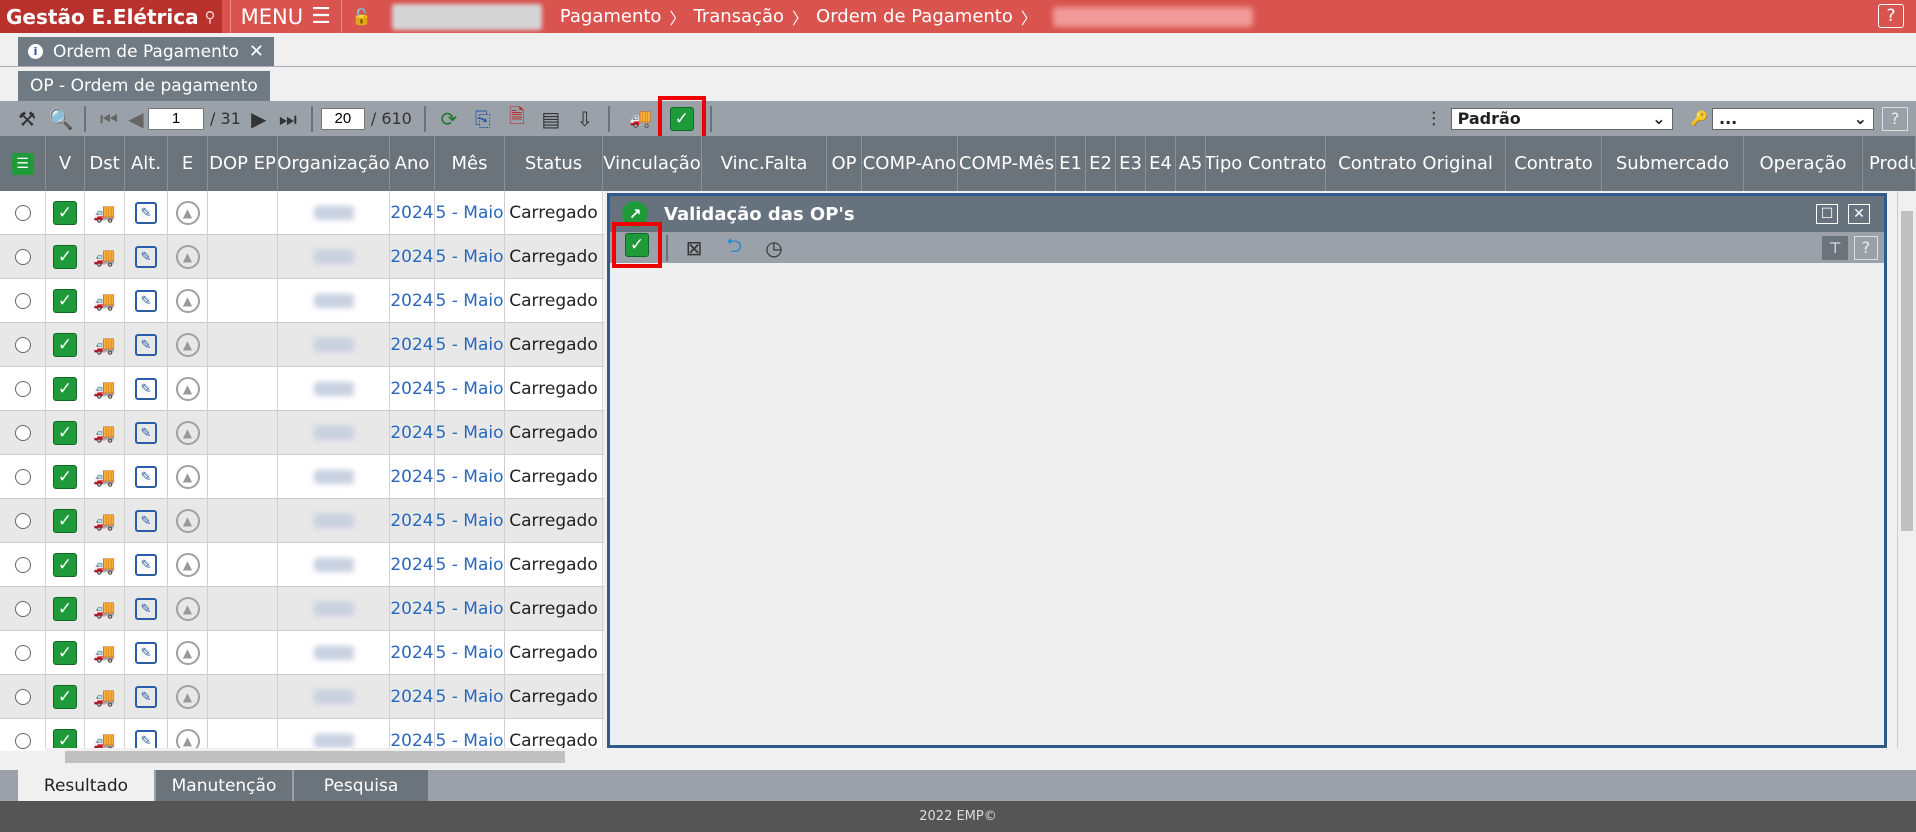 This screenshot has height=832, width=1916. What do you see at coordinates (1835, 247) in the screenshot?
I see `pin-icon: ⊤` at bounding box center [1835, 247].